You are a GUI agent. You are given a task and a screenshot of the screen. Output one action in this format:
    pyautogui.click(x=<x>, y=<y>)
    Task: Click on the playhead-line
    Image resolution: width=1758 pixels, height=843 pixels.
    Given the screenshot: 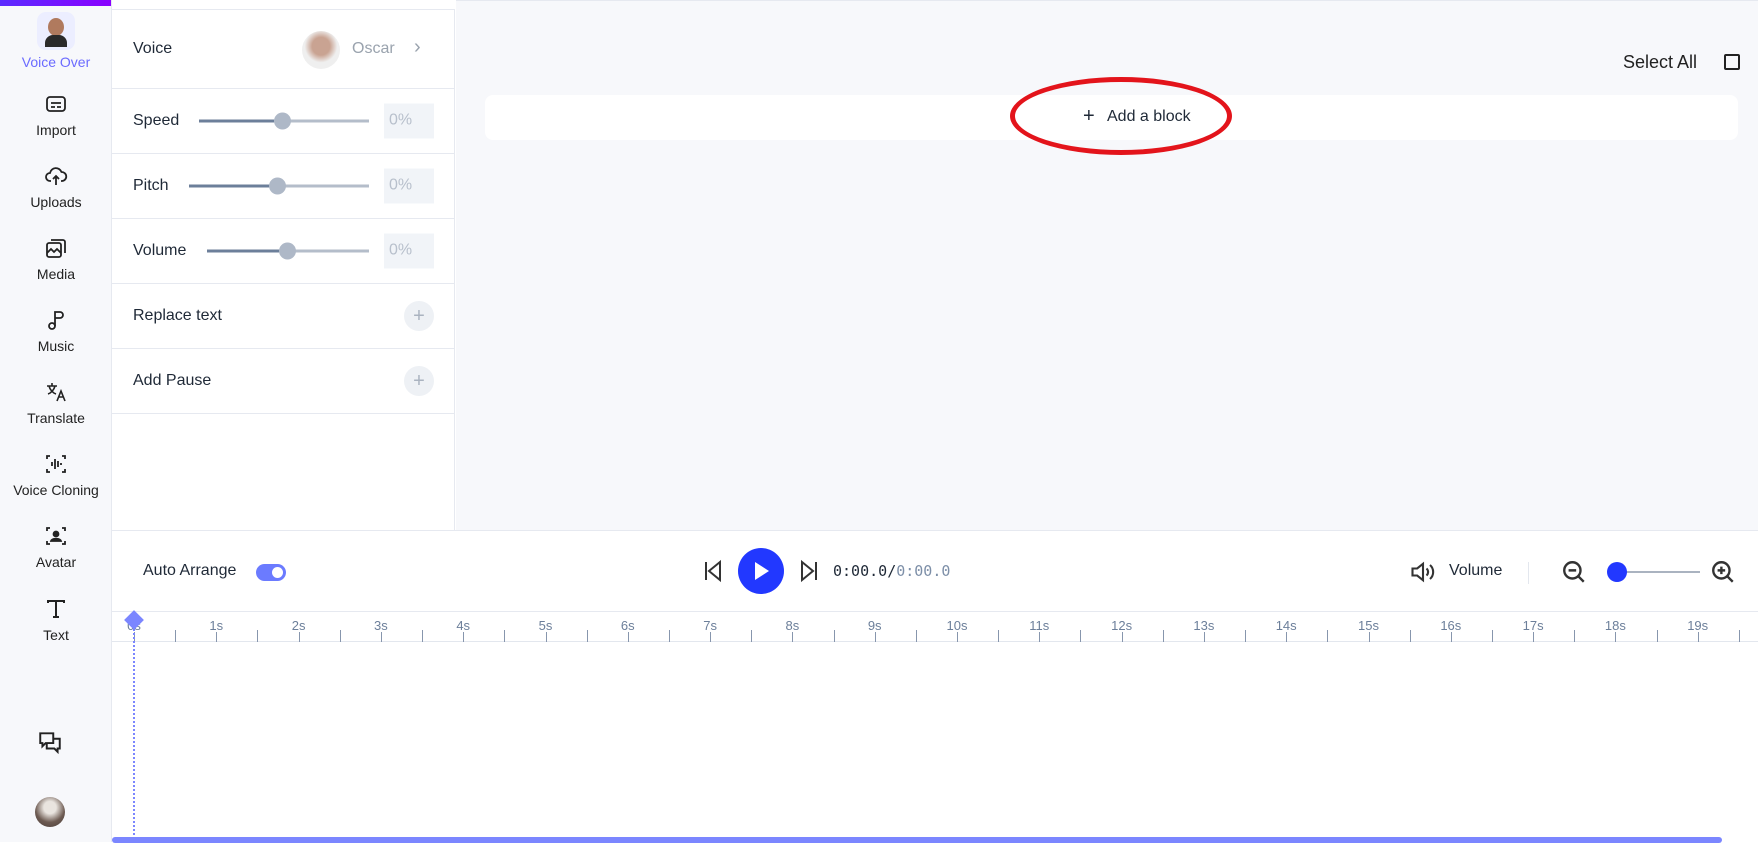 What is the action you would take?
    pyautogui.click(x=134, y=727)
    